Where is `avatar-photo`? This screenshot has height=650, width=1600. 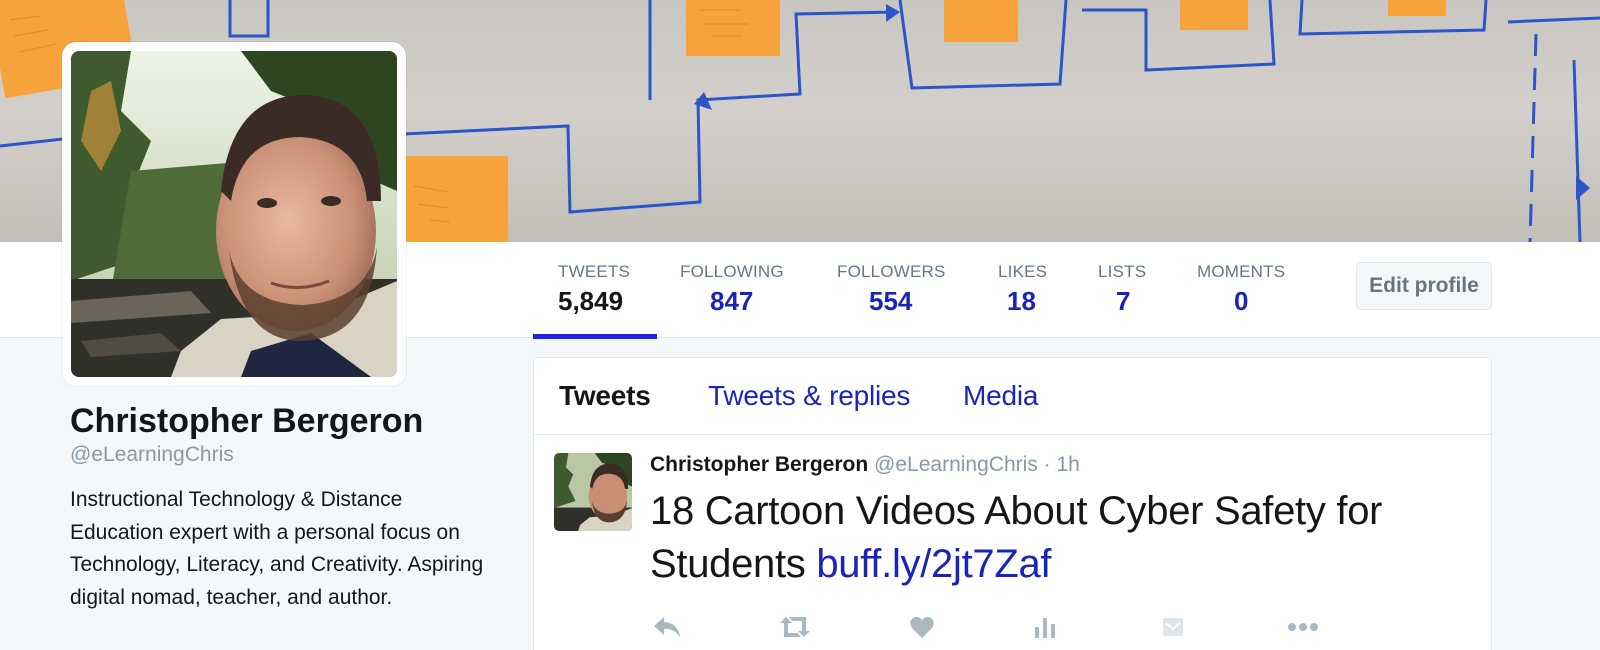 avatar-photo is located at coordinates (234, 214).